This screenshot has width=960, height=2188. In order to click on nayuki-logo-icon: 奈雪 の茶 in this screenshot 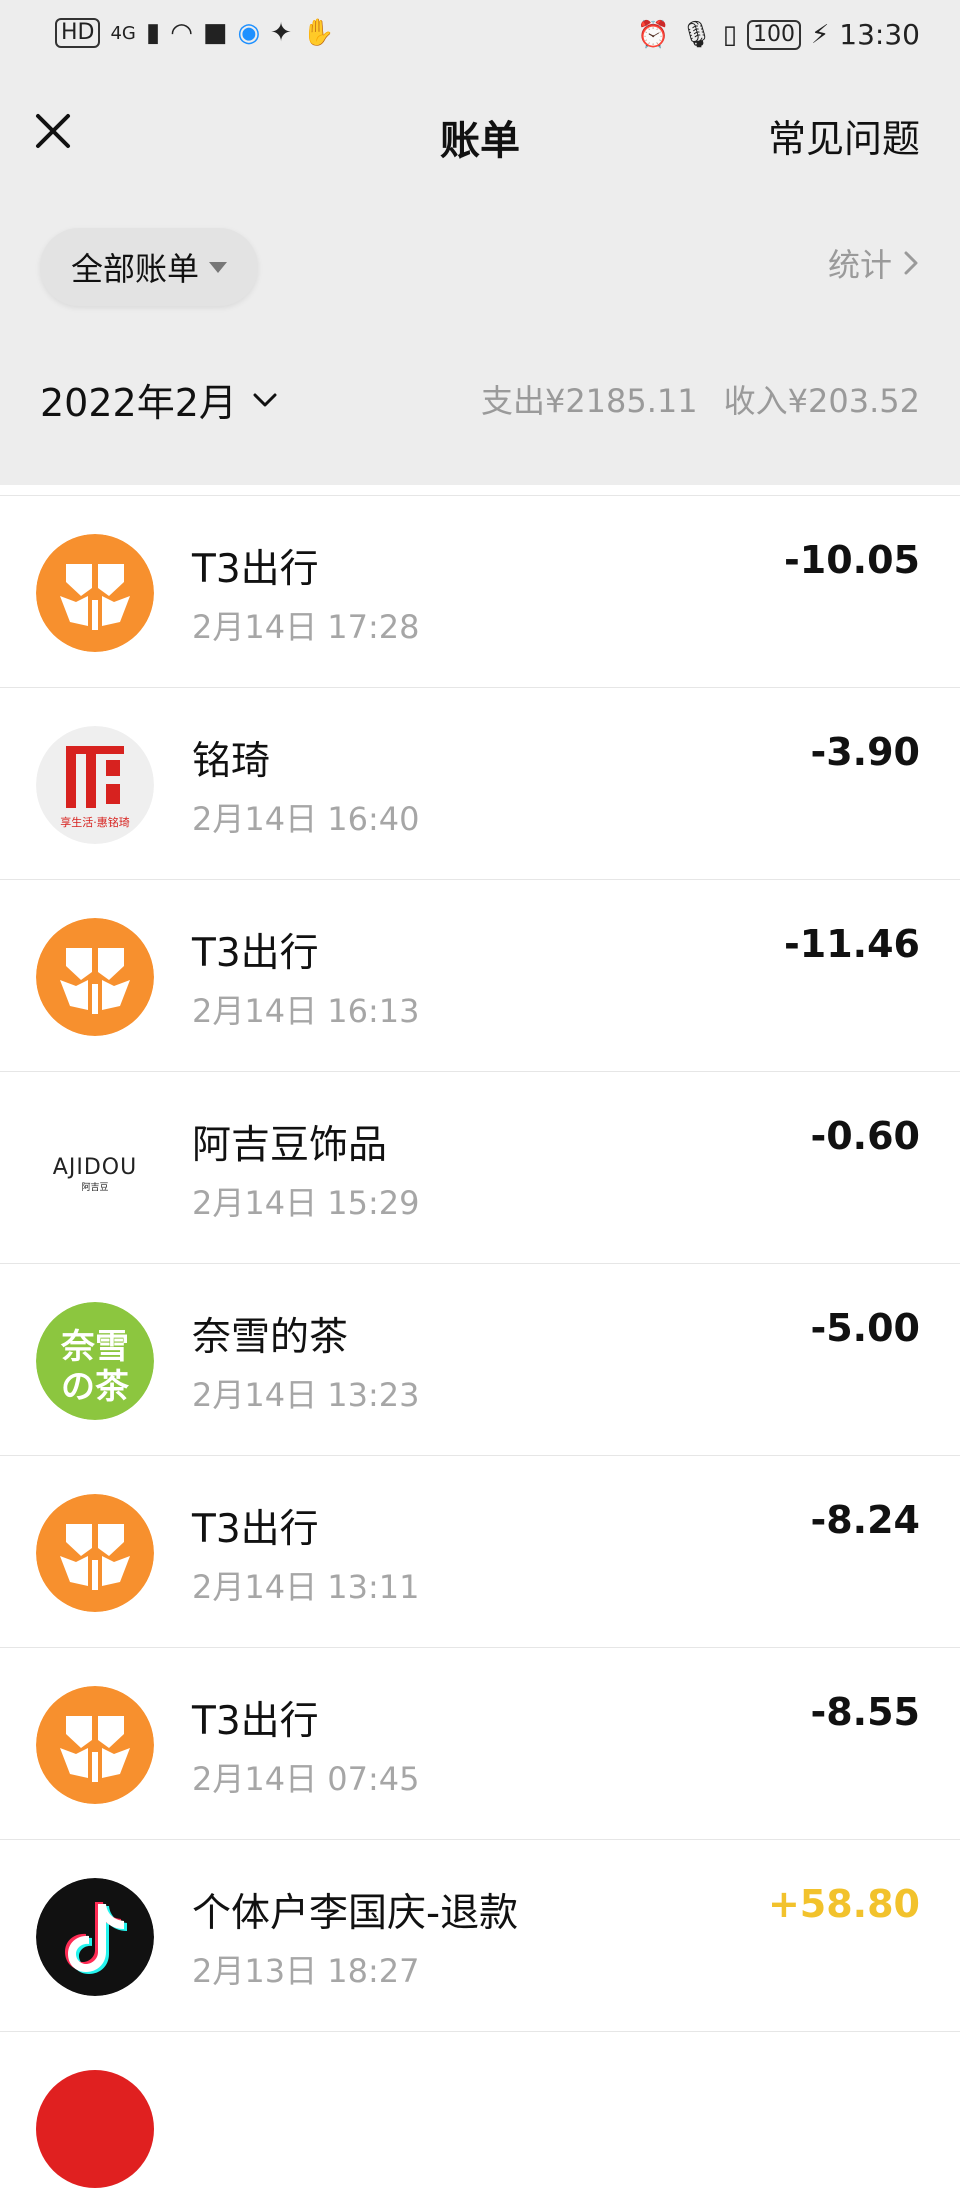, I will do `click(95, 1361)`.